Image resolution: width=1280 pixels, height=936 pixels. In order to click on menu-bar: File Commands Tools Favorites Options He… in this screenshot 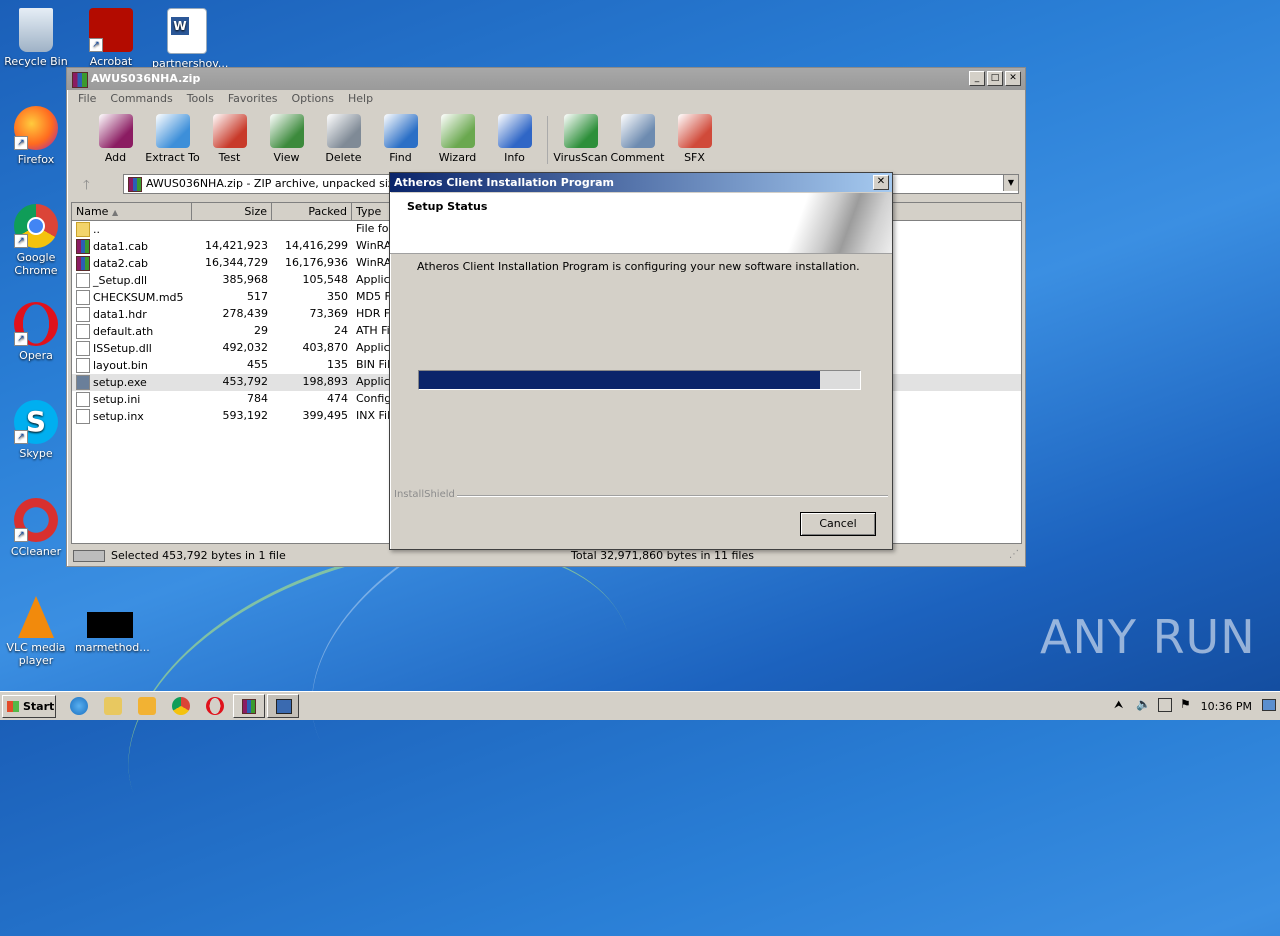, I will do `click(225, 99)`.